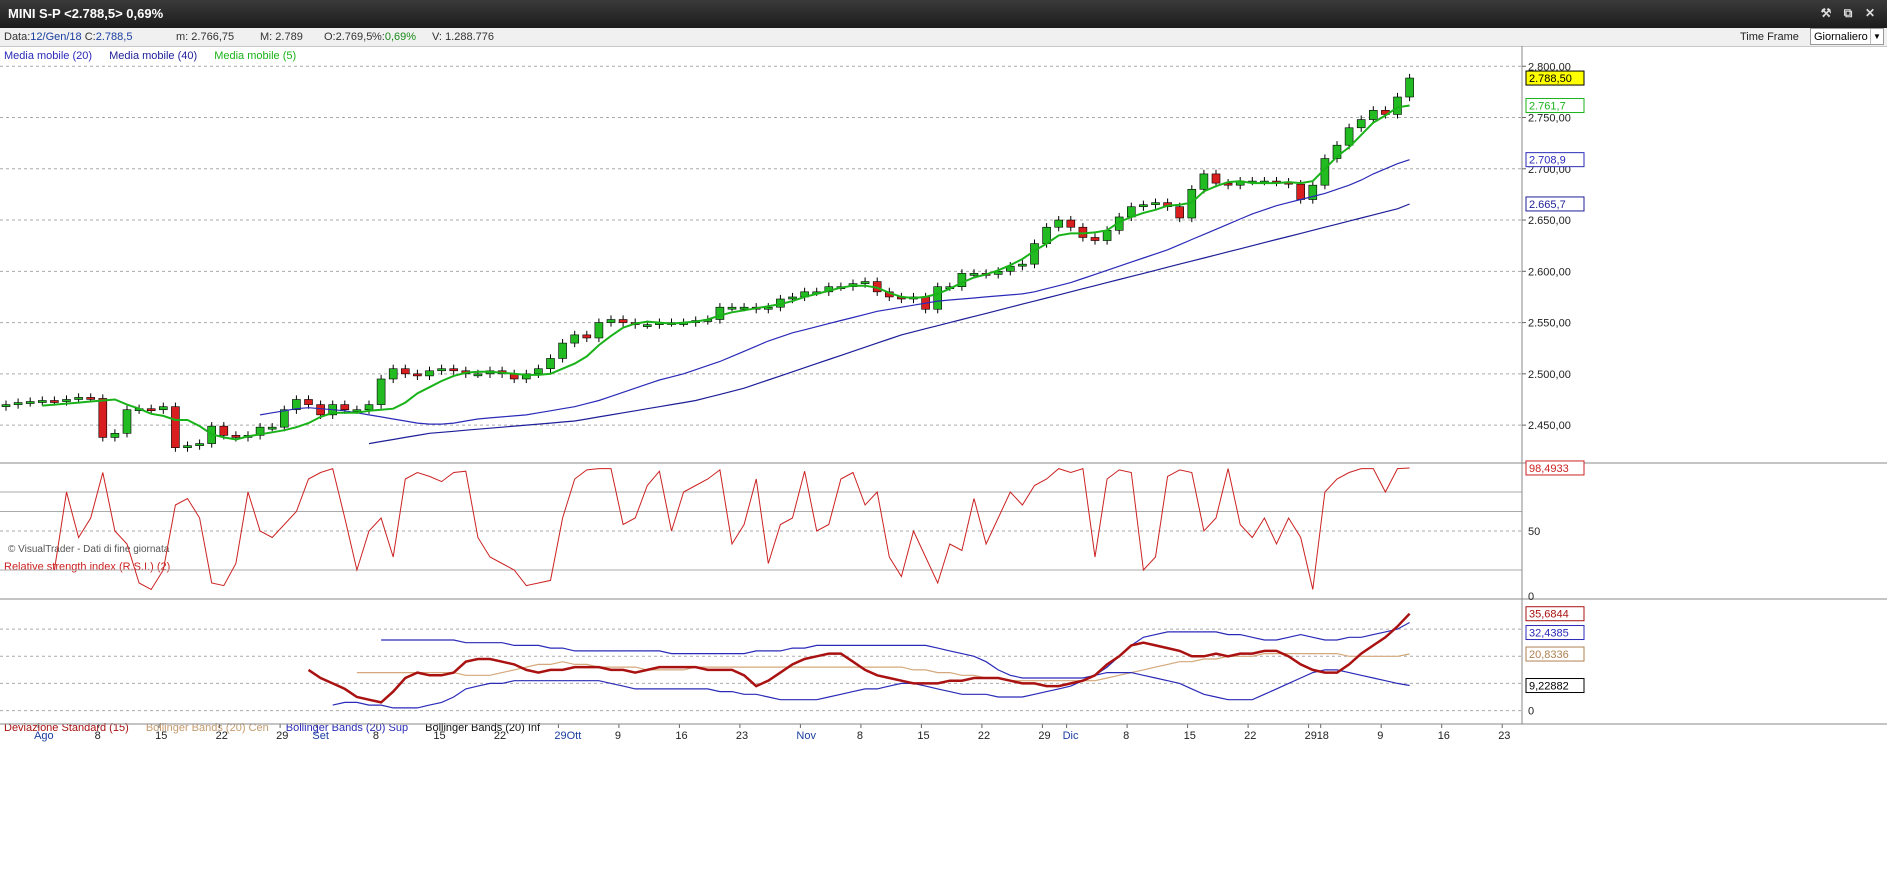 This screenshot has height=881, width=1887. I want to click on x-tick-label: Ago, so click(44, 736).